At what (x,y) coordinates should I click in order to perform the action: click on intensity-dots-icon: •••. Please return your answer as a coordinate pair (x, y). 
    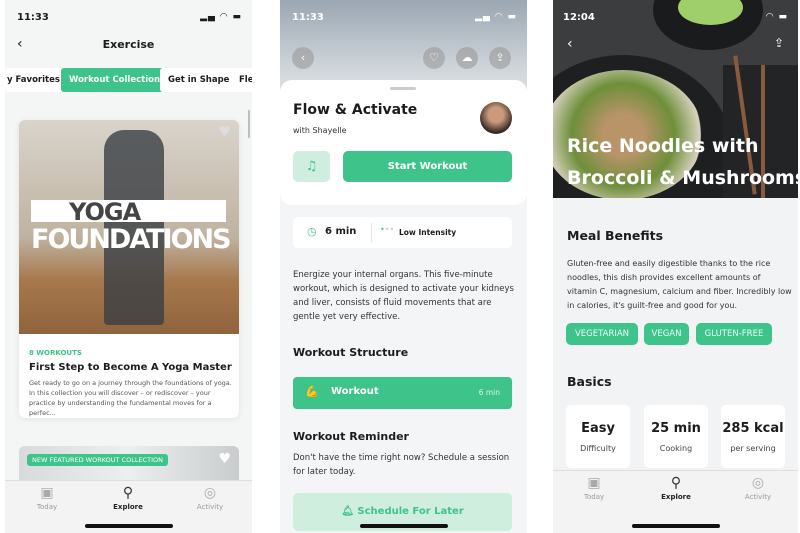
    Looking at the image, I should click on (387, 229).